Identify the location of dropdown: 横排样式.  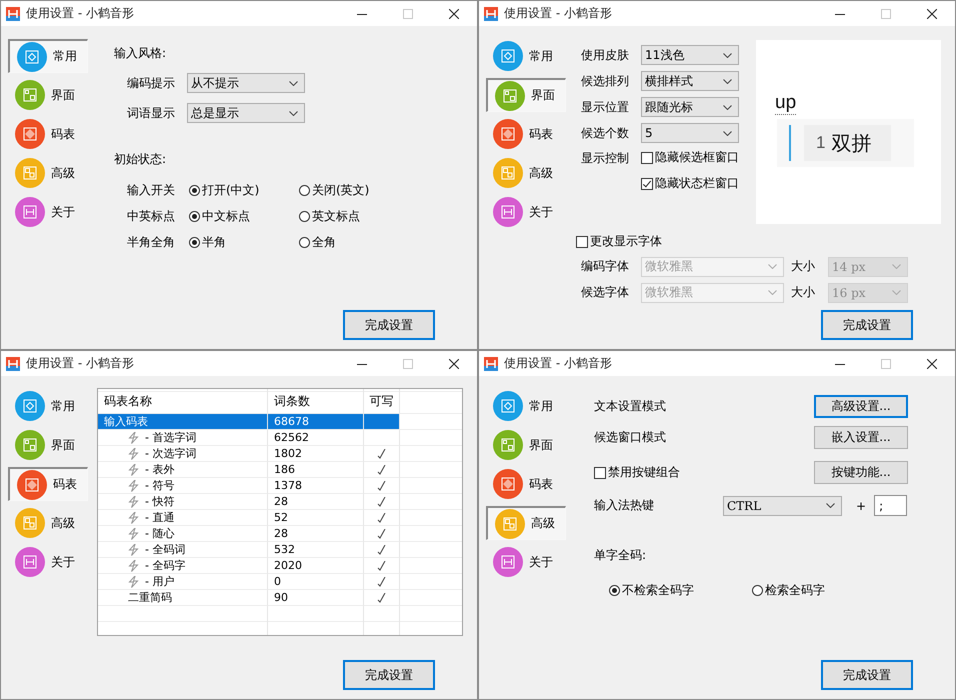
(690, 81).